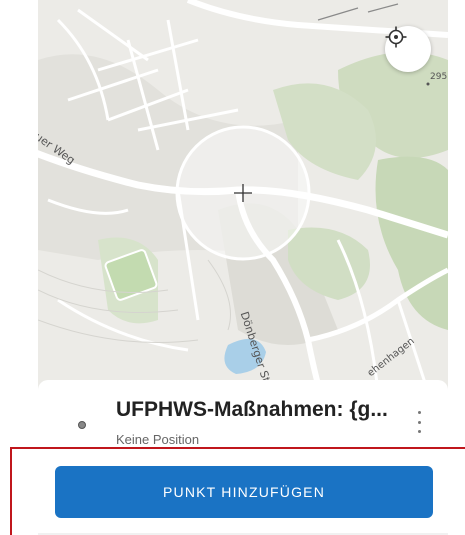 Image resolution: width=465 pixels, height=535 pixels. What do you see at coordinates (419, 422) in the screenshot?
I see `more-options-icon` at bounding box center [419, 422].